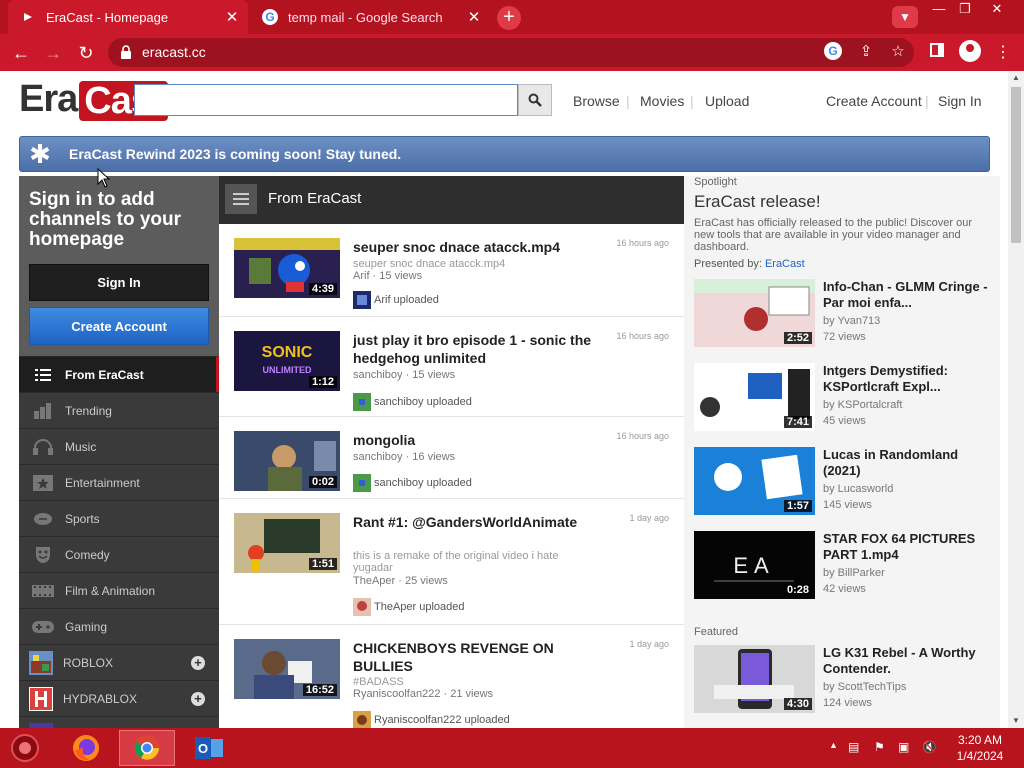  Describe the element at coordinates (209, 748) in the screenshot. I see `taskbar-outlook: O` at that location.